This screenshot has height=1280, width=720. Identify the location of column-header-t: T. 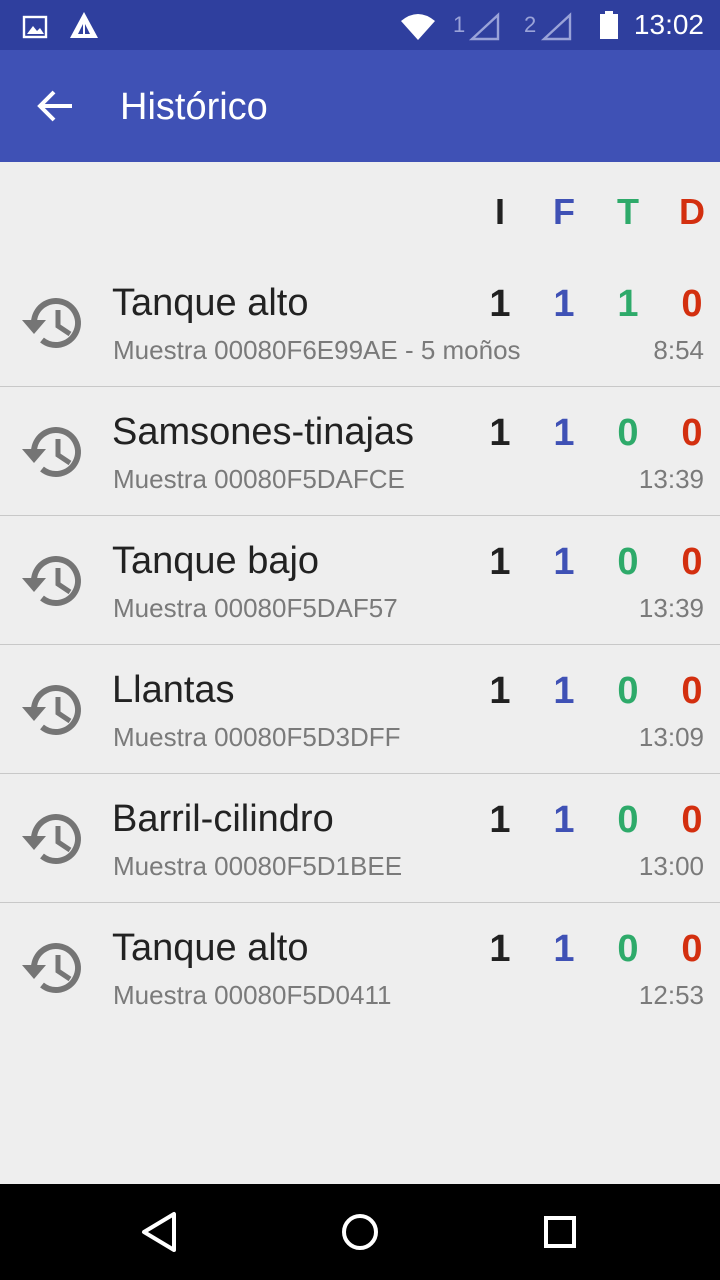
(628, 211).